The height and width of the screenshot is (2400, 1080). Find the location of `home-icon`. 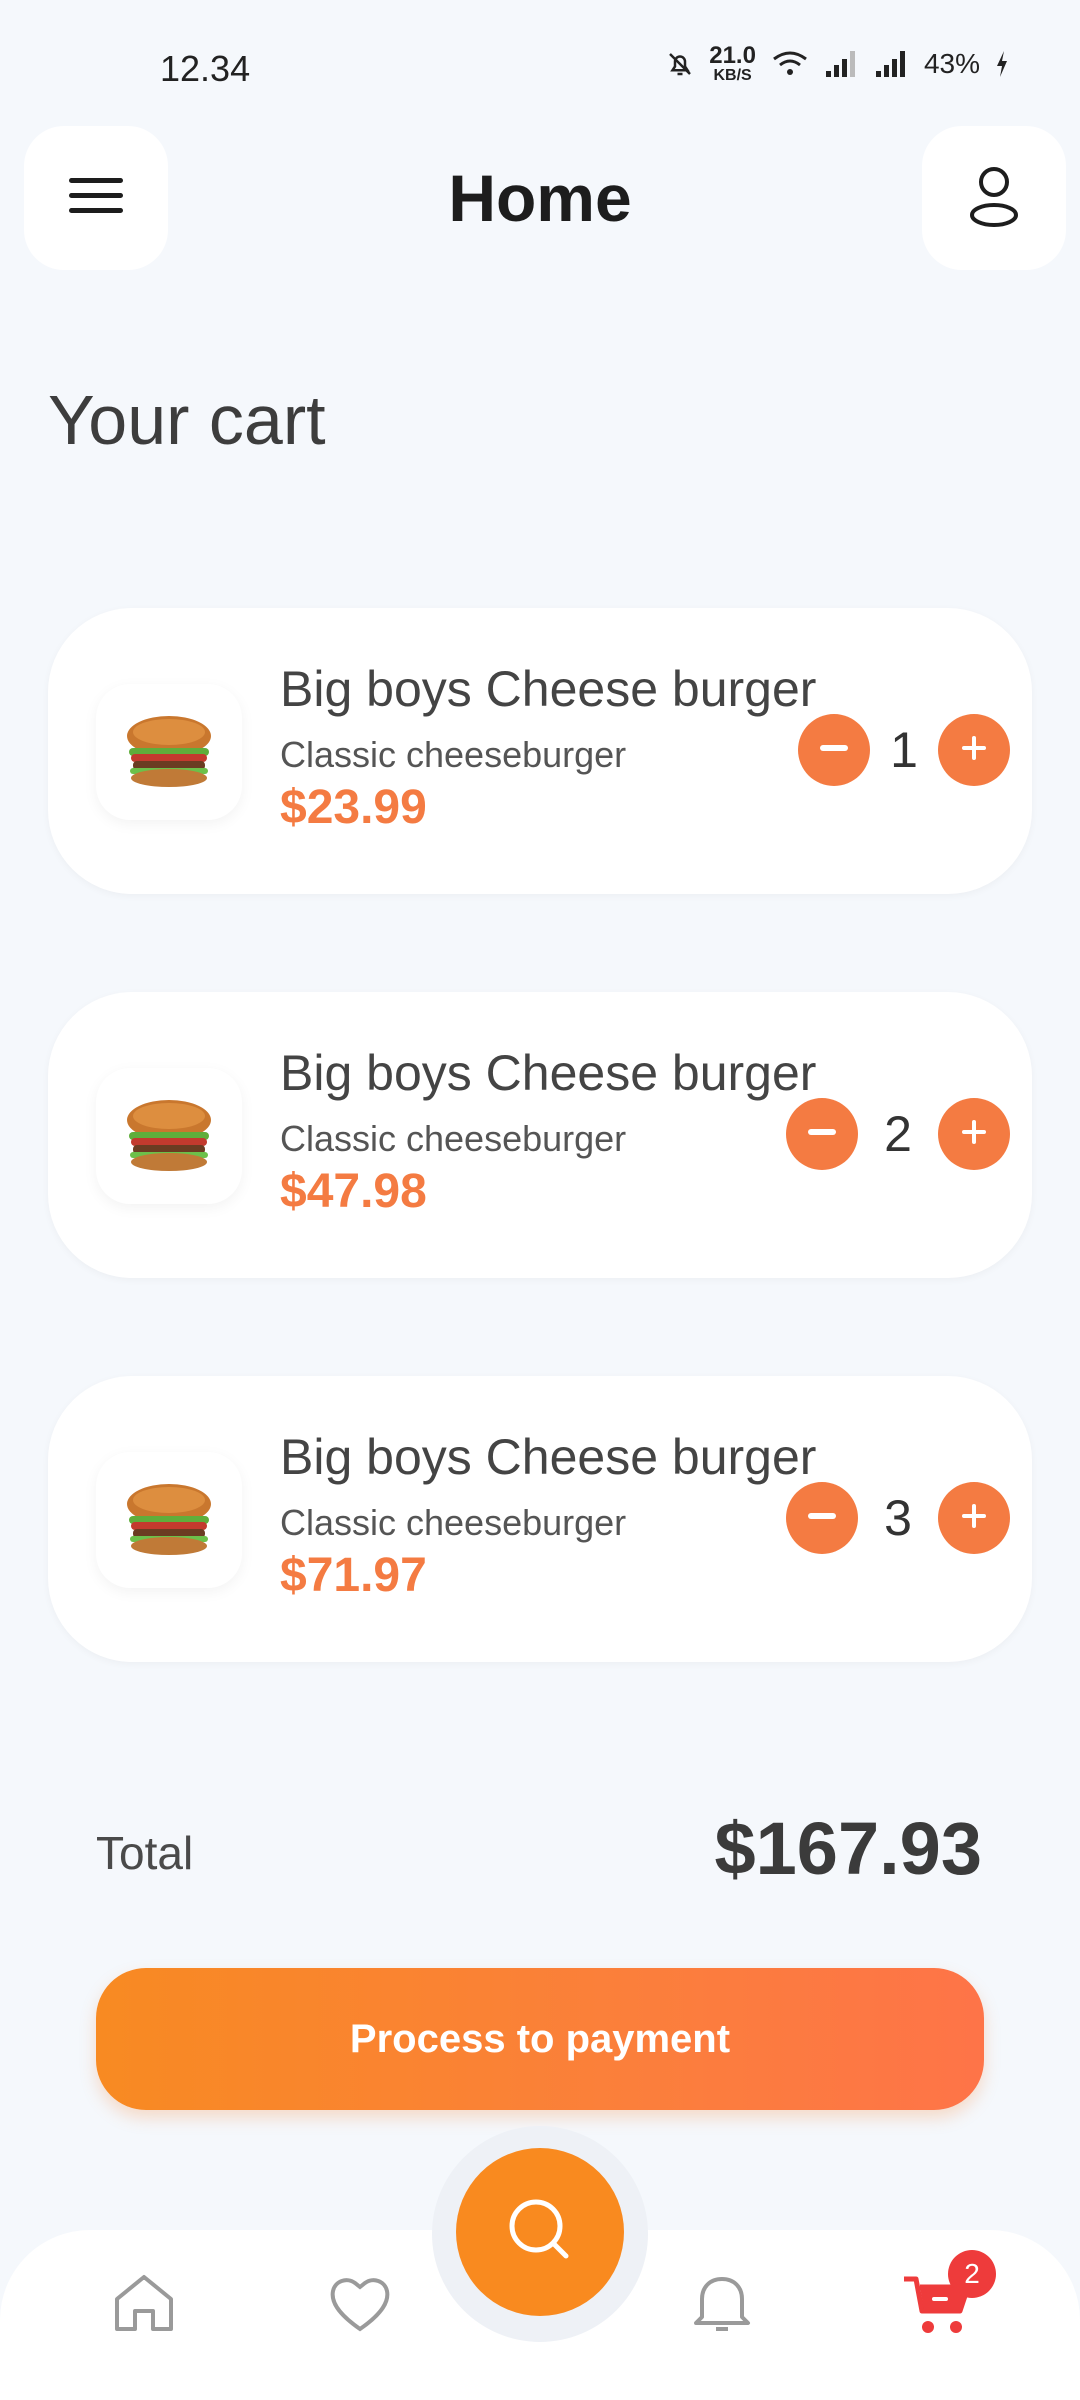

home-icon is located at coordinates (144, 2306).